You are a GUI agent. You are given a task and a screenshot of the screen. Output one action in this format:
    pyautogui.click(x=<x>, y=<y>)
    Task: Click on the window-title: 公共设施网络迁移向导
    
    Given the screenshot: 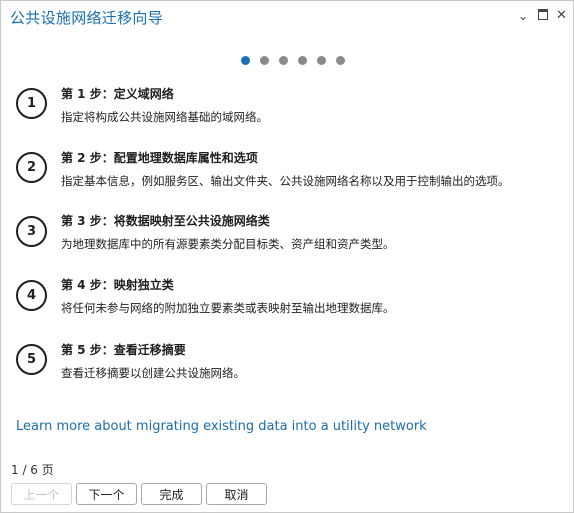 What is the action you would take?
    pyautogui.click(x=87, y=18)
    